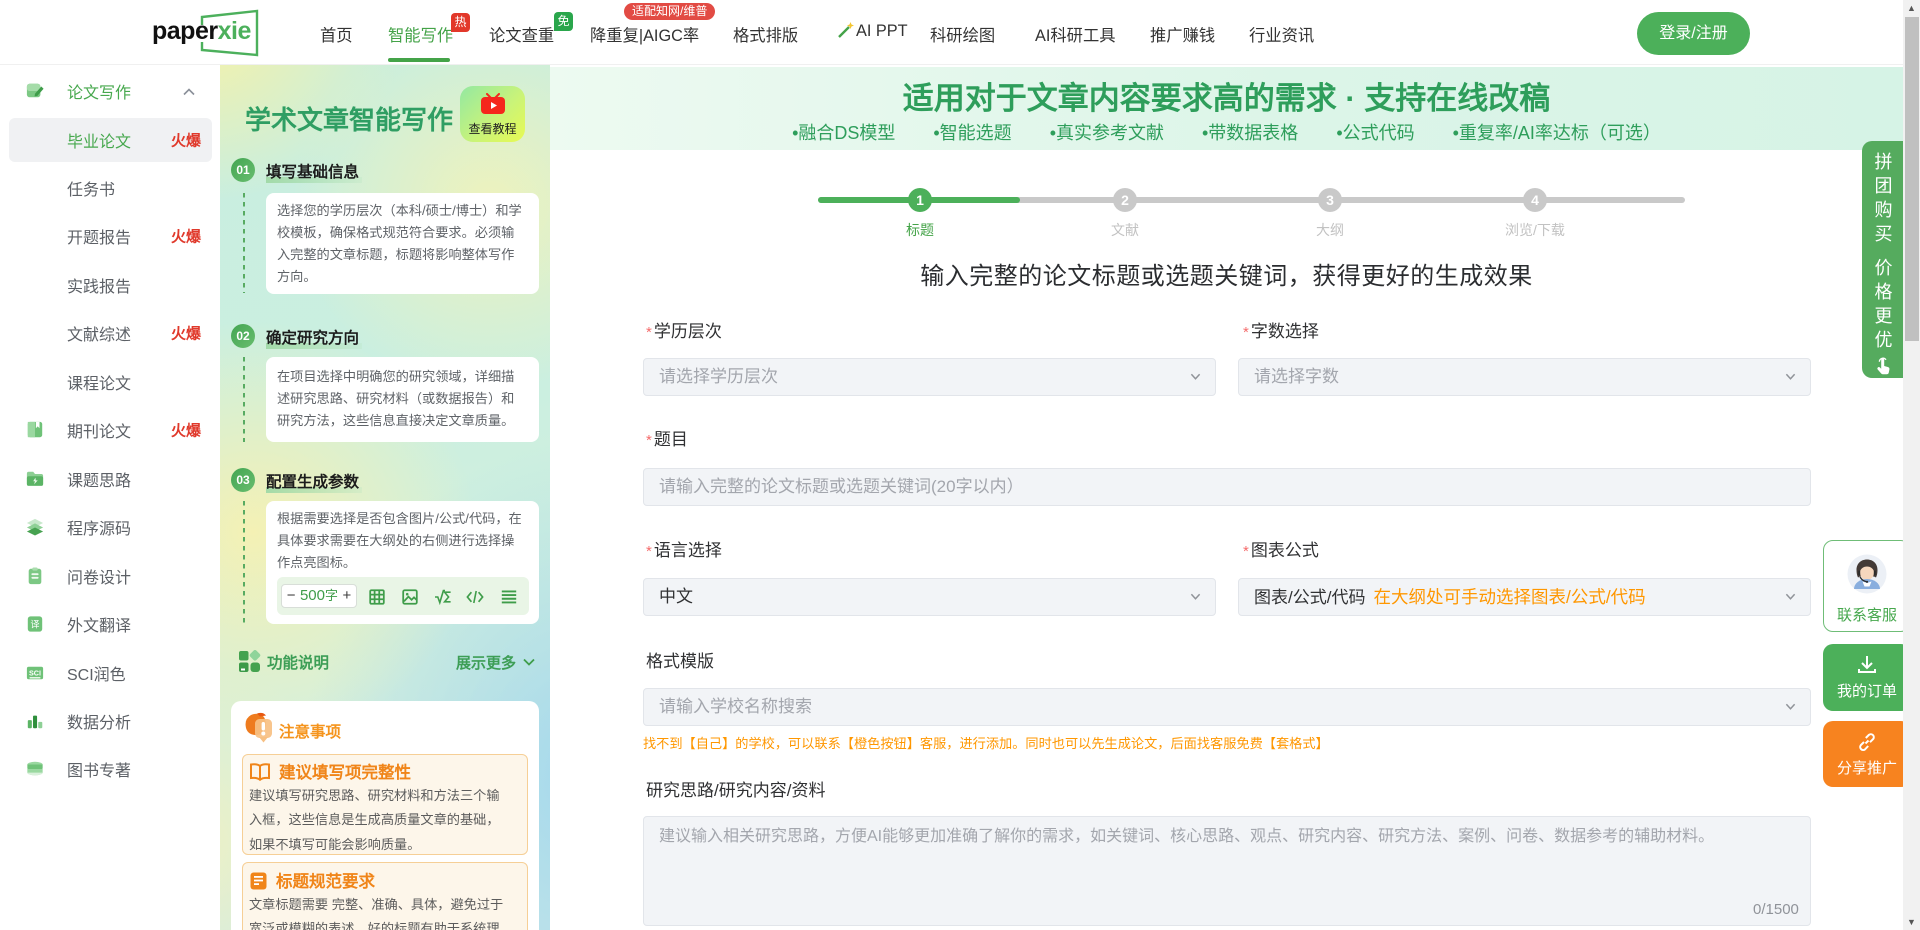  What do you see at coordinates (35, 672) in the screenshot?
I see `svg-text: SCI` at bounding box center [35, 672].